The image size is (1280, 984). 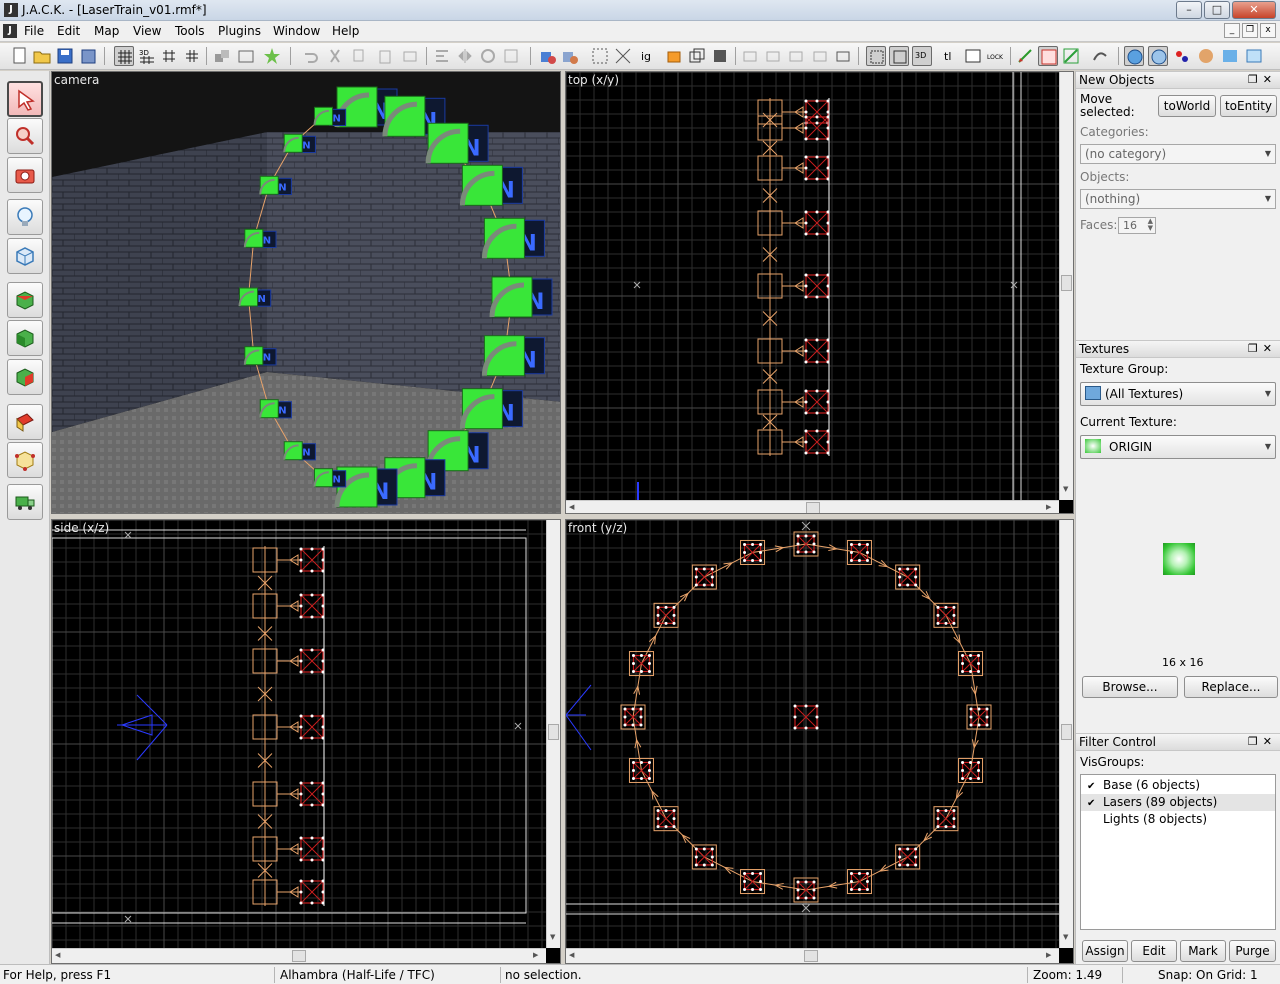 What do you see at coordinates (548, 56) in the screenshot?
I see `group-icon` at bounding box center [548, 56].